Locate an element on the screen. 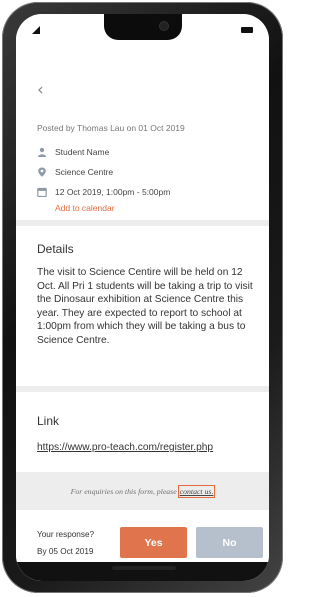 The width and height of the screenshot is (320, 597). calendar-icon is located at coordinates (42, 192).